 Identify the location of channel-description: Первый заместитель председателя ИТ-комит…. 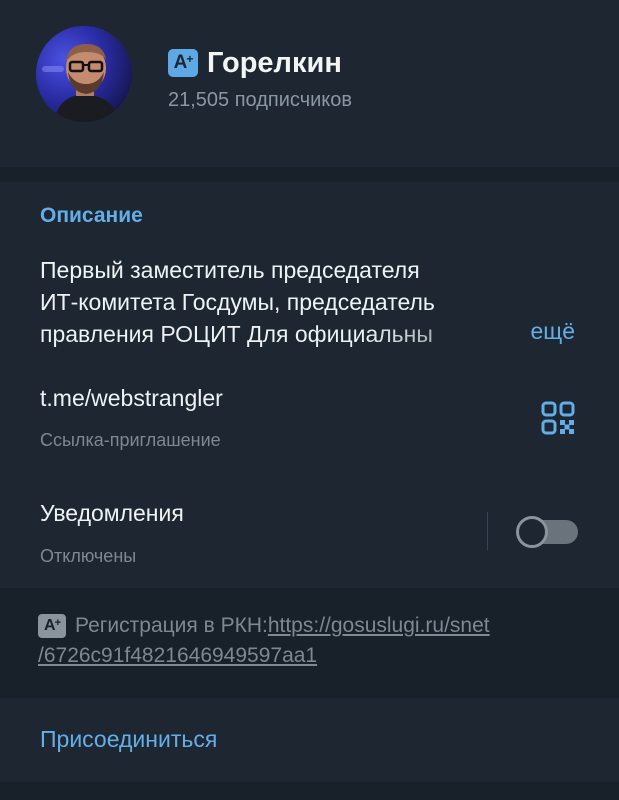
(310, 302).